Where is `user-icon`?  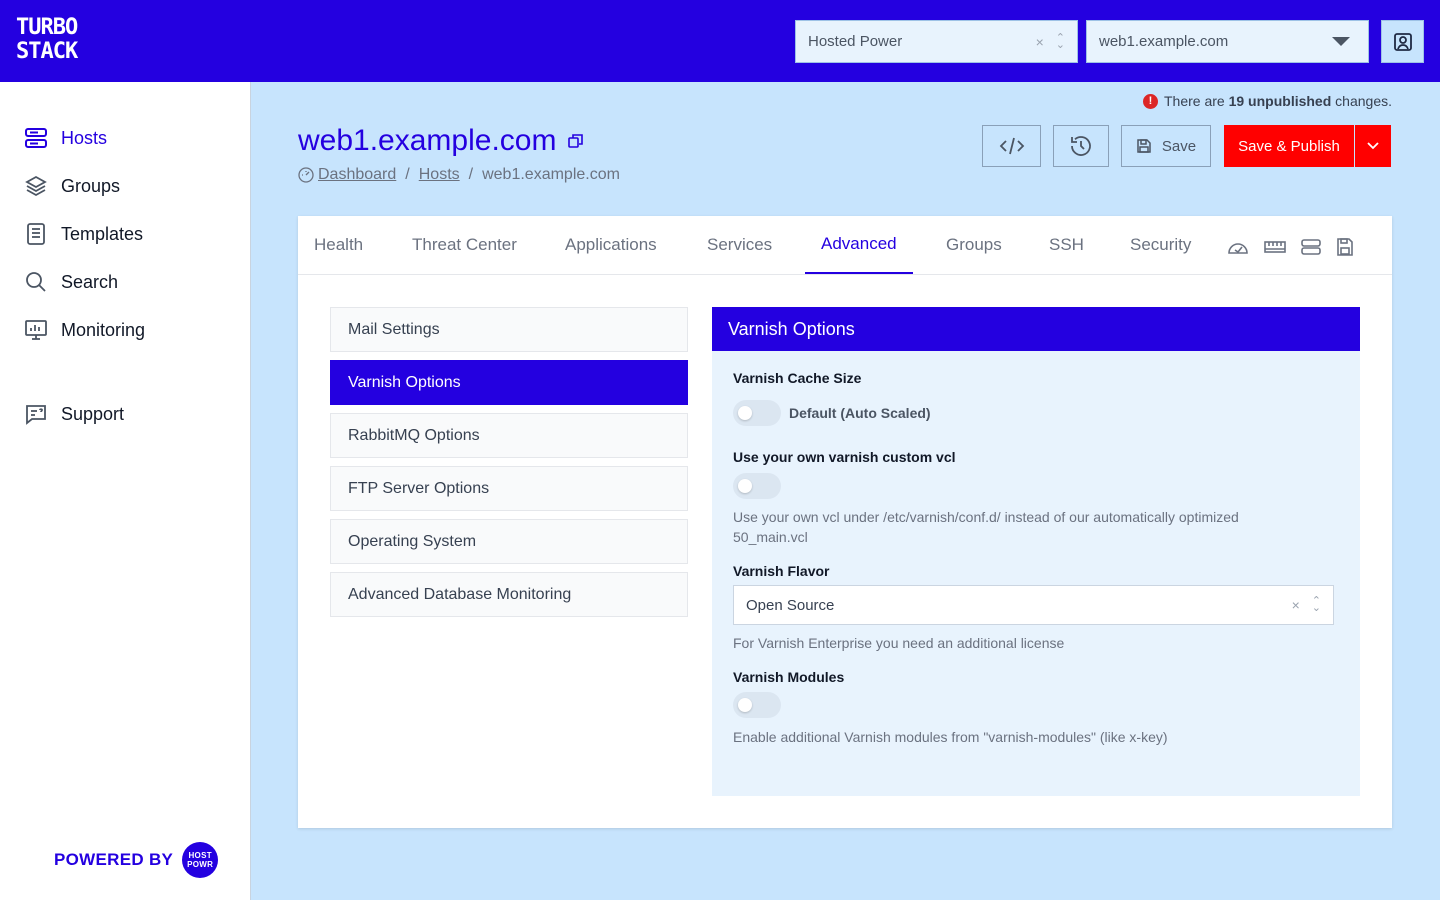 user-icon is located at coordinates (1402, 41).